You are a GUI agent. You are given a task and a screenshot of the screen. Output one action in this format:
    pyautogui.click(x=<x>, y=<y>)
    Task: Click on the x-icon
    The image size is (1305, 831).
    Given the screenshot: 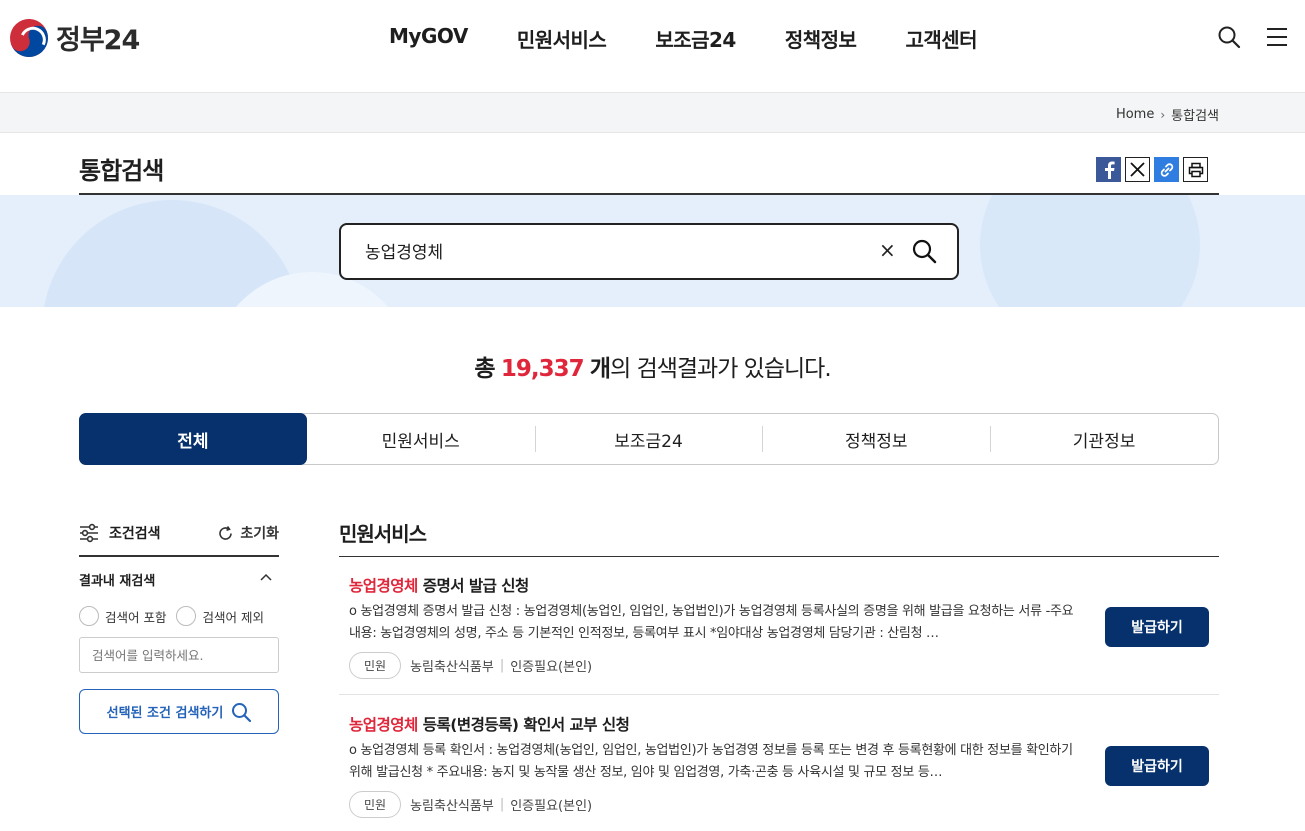 What is the action you would take?
    pyautogui.click(x=1137, y=169)
    